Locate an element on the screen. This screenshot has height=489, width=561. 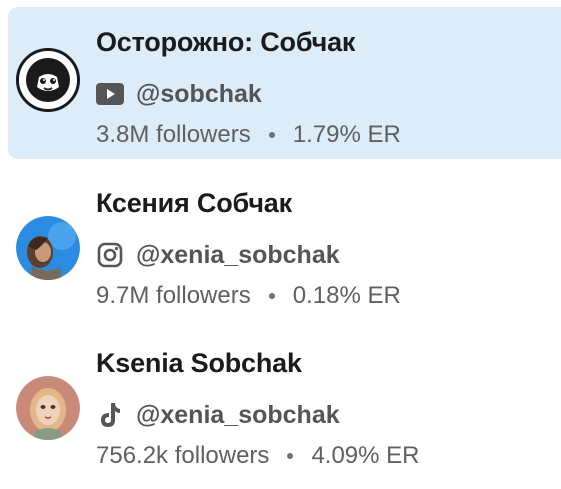
engagement-rate: 1.79% ER is located at coordinates (346, 134).